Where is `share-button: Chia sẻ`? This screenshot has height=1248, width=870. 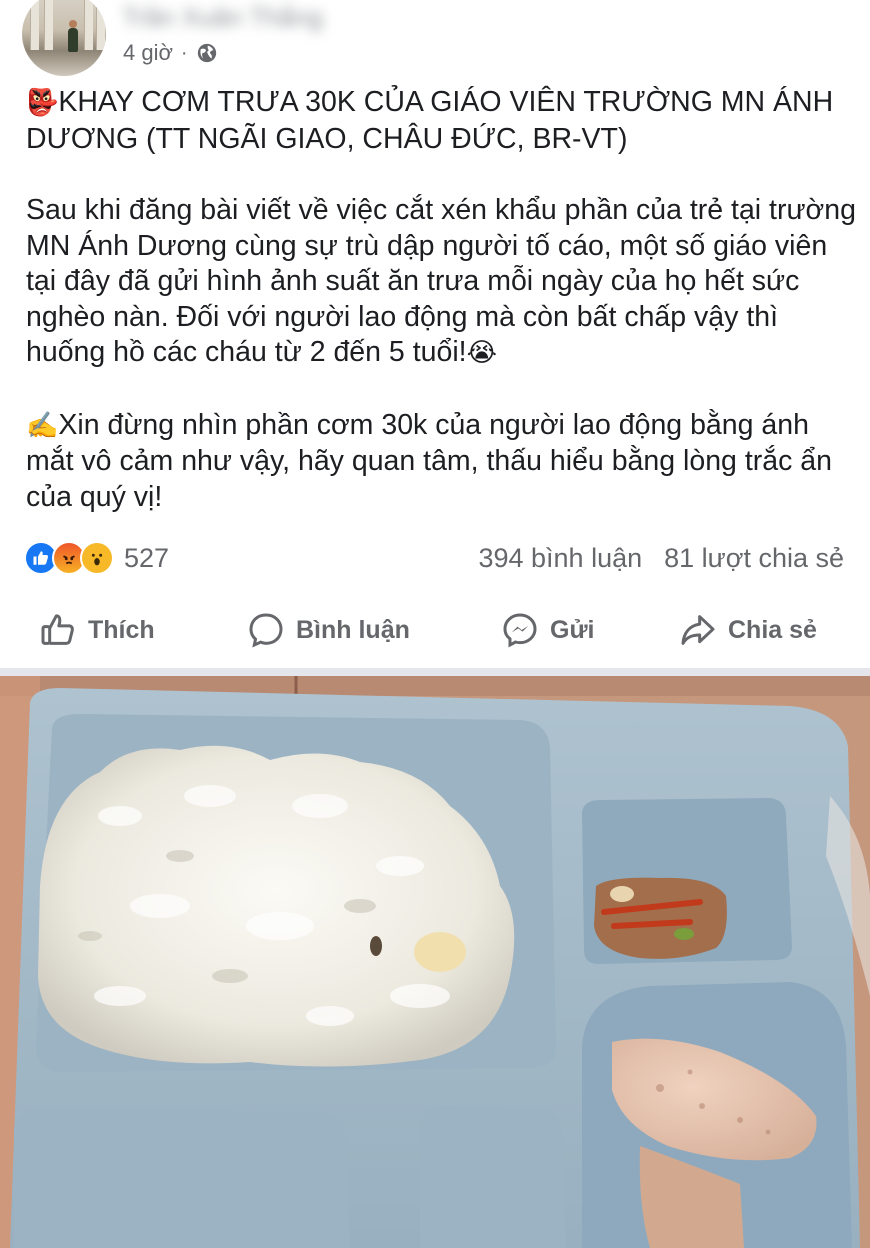 share-button: Chia sẻ is located at coordinates (747, 630).